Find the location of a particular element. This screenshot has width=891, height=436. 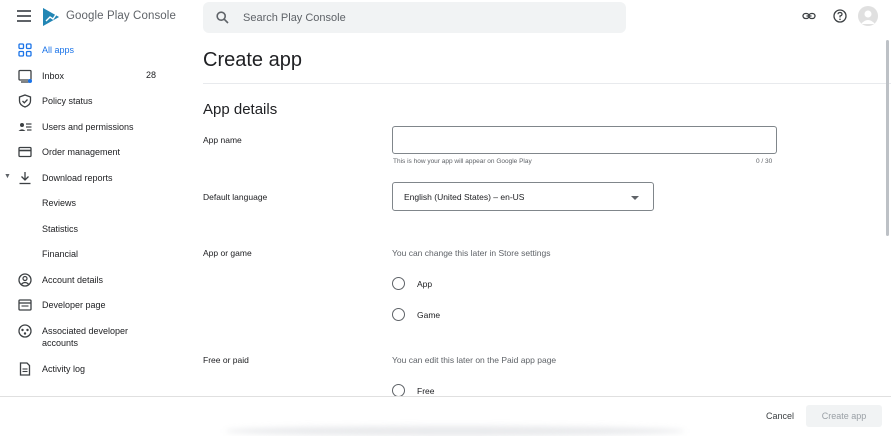

app-name-field is located at coordinates (584, 140).